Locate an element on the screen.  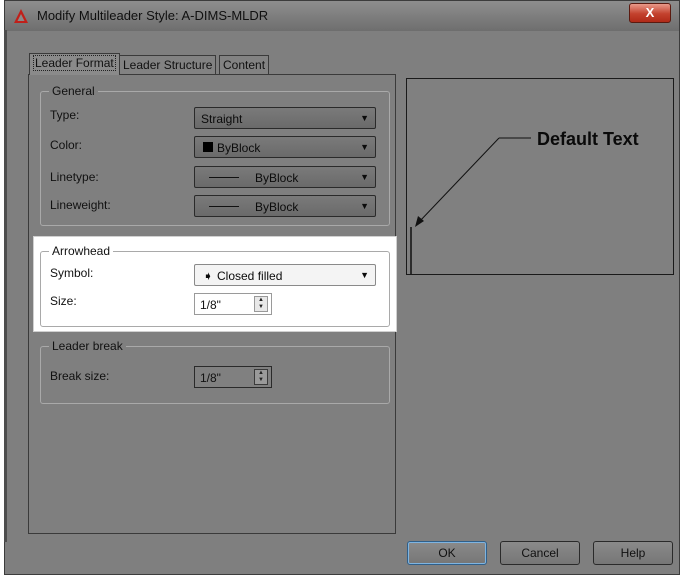
tab-leader-format: Leader Format is located at coordinates (74, 64).